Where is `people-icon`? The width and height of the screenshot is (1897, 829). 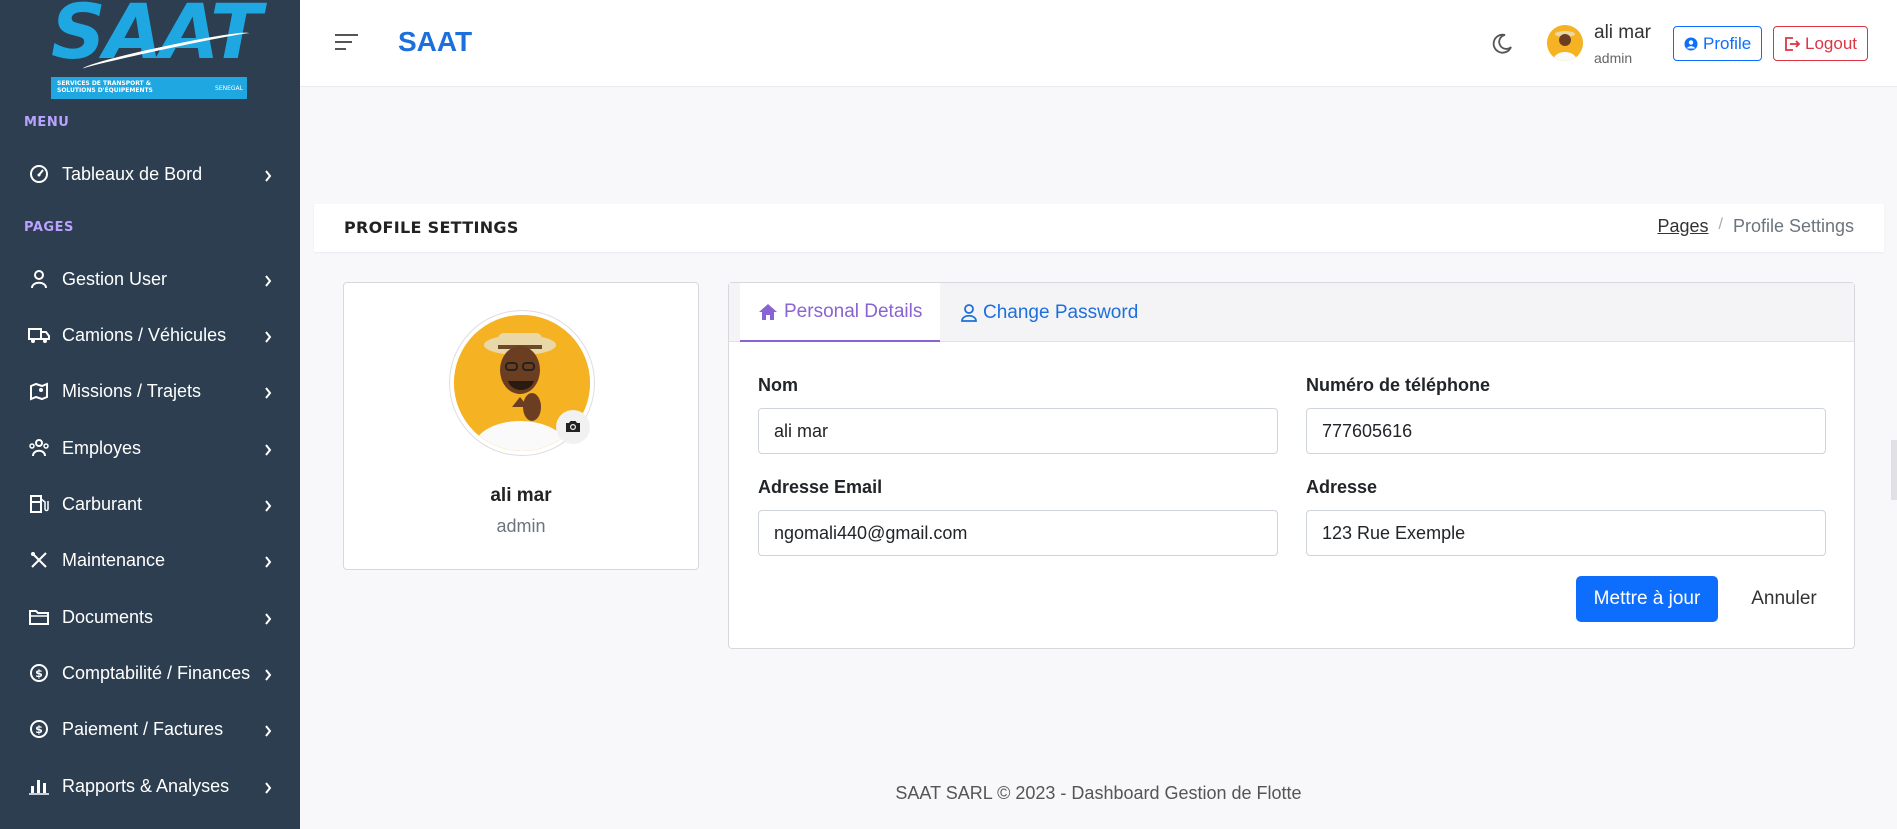 people-icon is located at coordinates (39, 448).